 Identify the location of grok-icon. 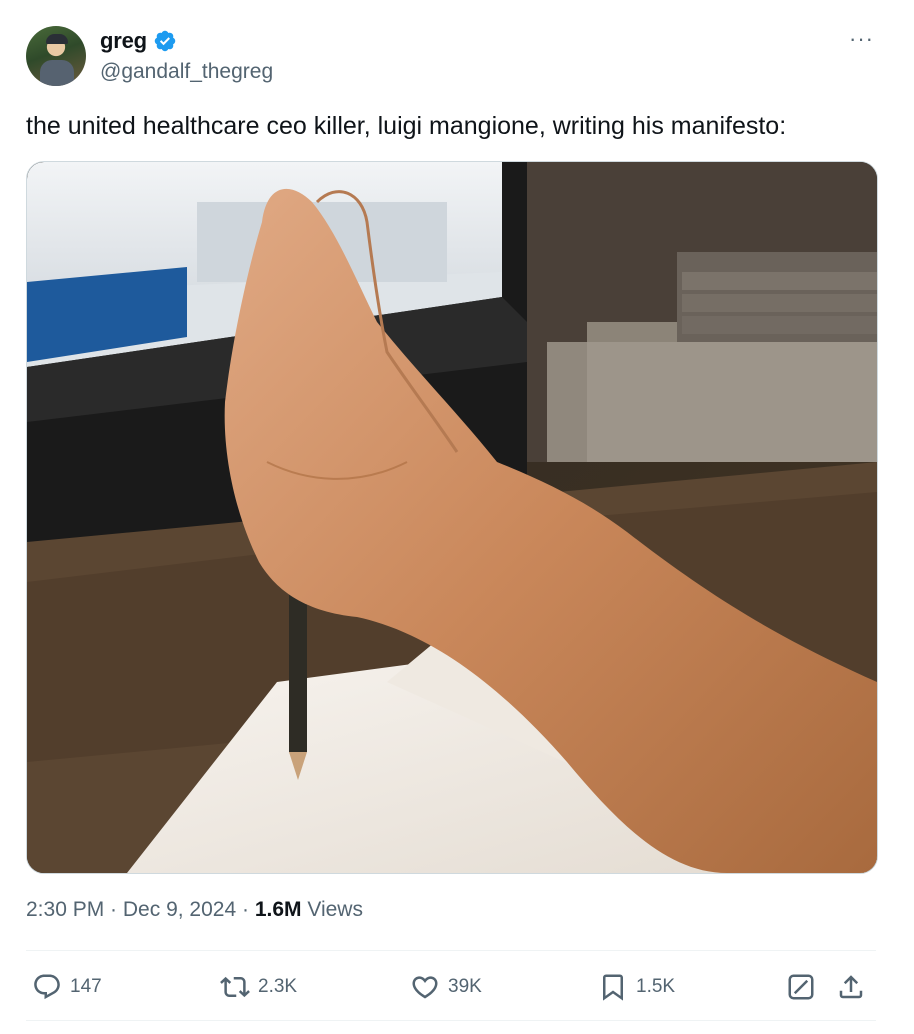
(801, 987).